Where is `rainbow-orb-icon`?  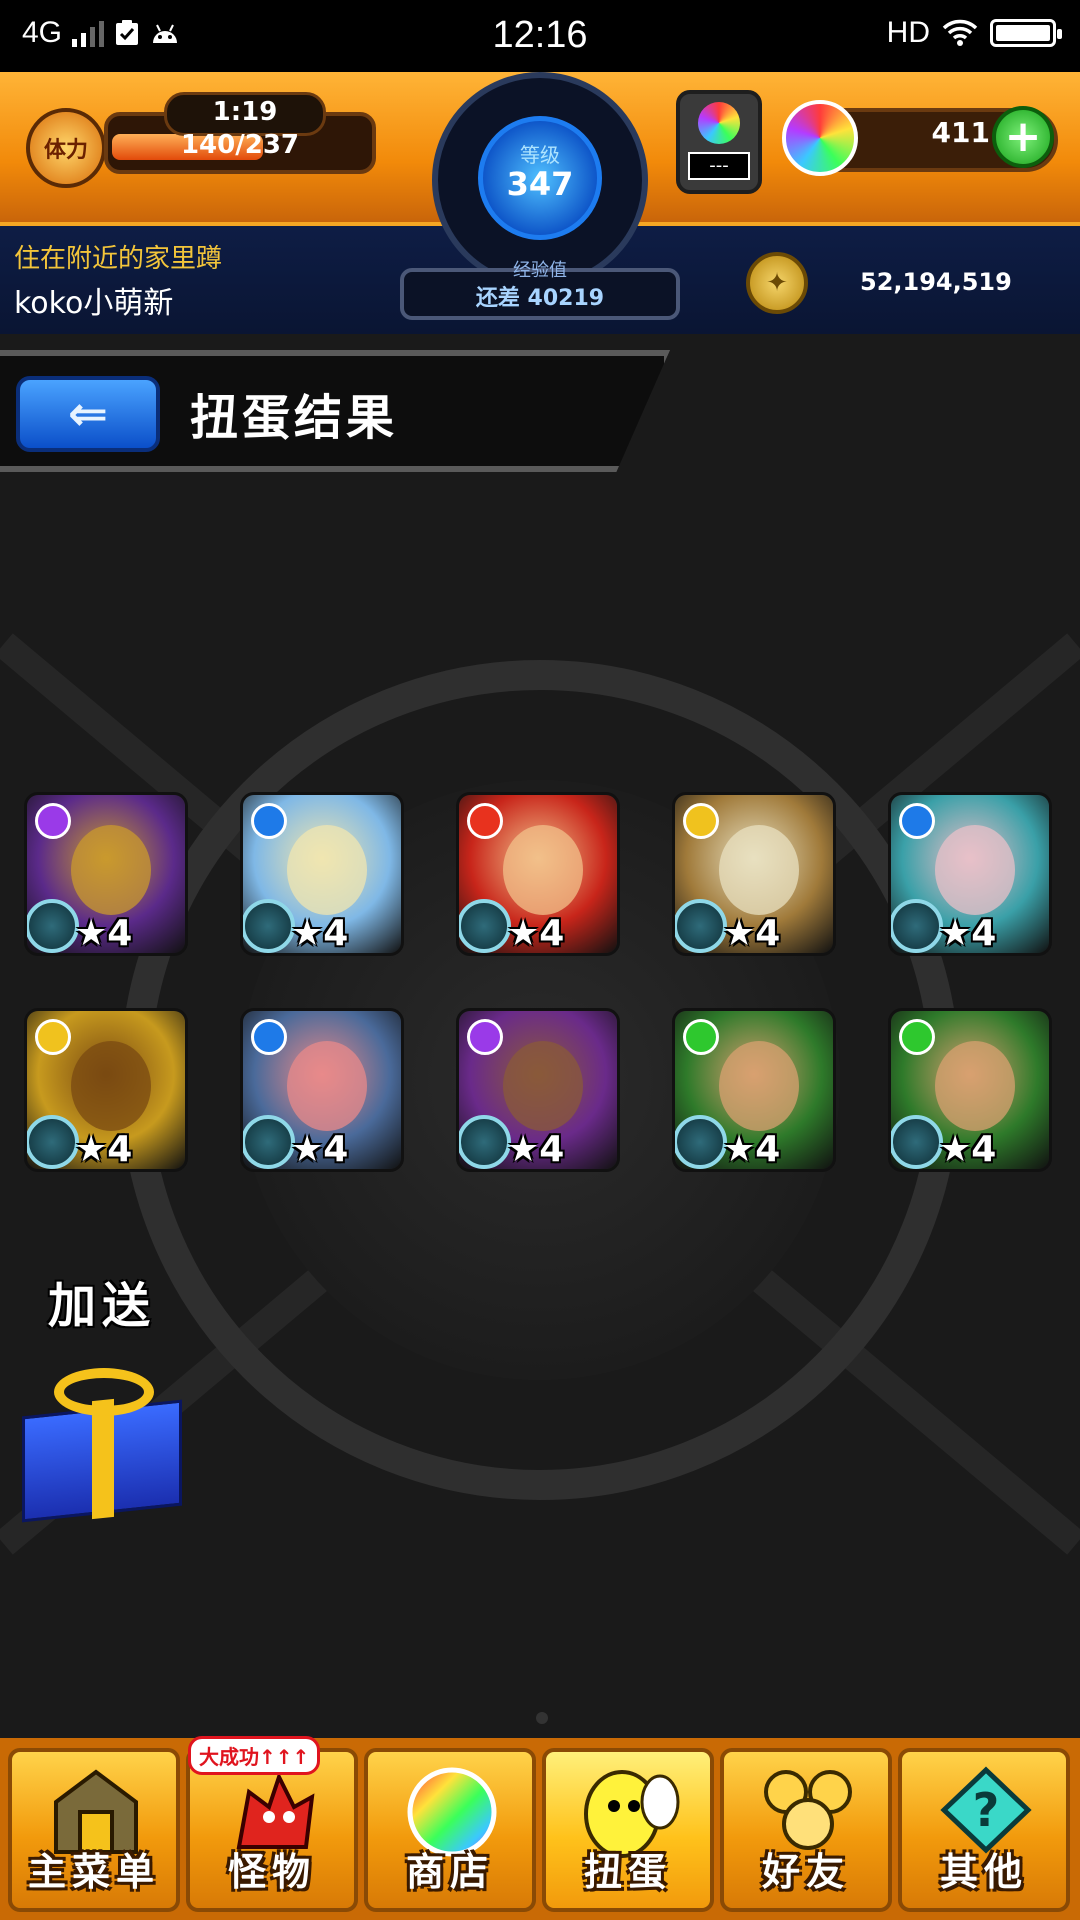 rainbow-orb-icon is located at coordinates (820, 138).